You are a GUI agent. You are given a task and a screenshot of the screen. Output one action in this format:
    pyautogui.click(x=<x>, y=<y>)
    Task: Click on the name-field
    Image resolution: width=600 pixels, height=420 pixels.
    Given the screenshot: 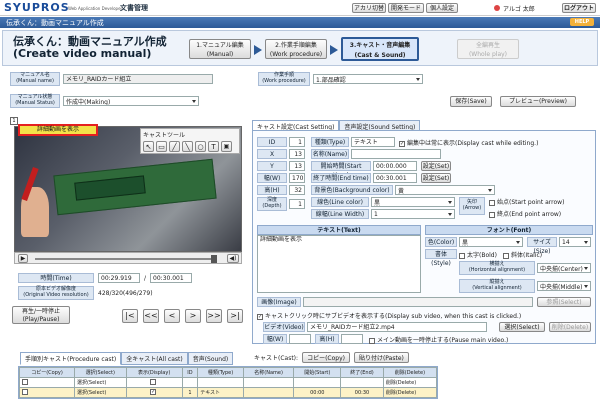 What is the action you would take?
    pyautogui.click(x=396, y=154)
    